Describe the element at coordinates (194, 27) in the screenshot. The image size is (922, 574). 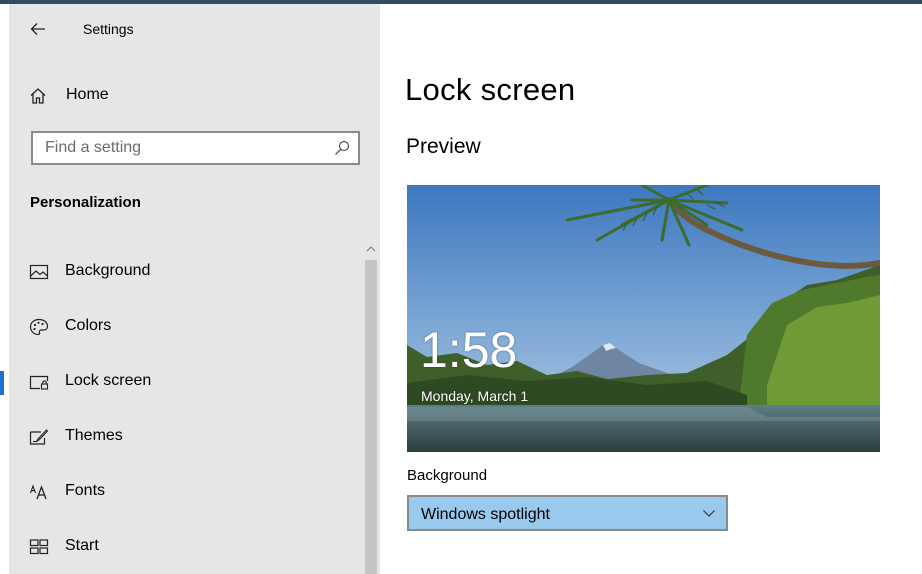
I see `title-bar: Settings` at that location.